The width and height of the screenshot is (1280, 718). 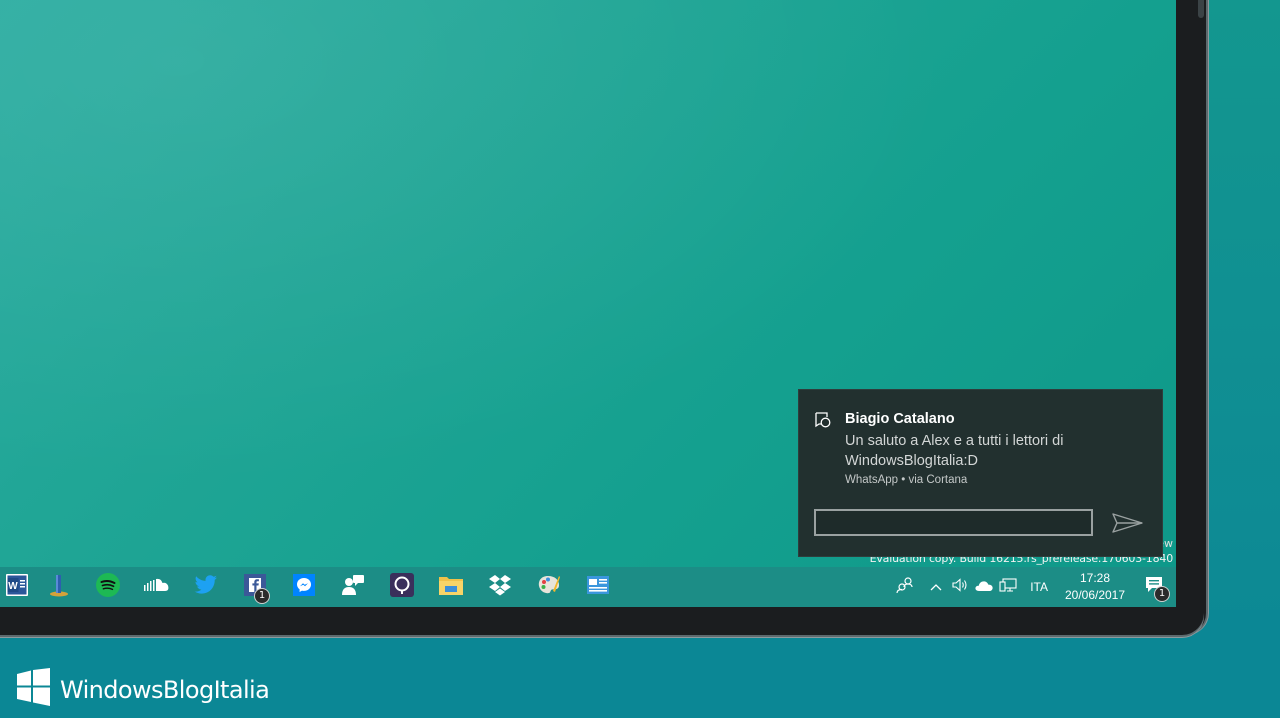 I want to click on people-icon, so click(x=353, y=587).